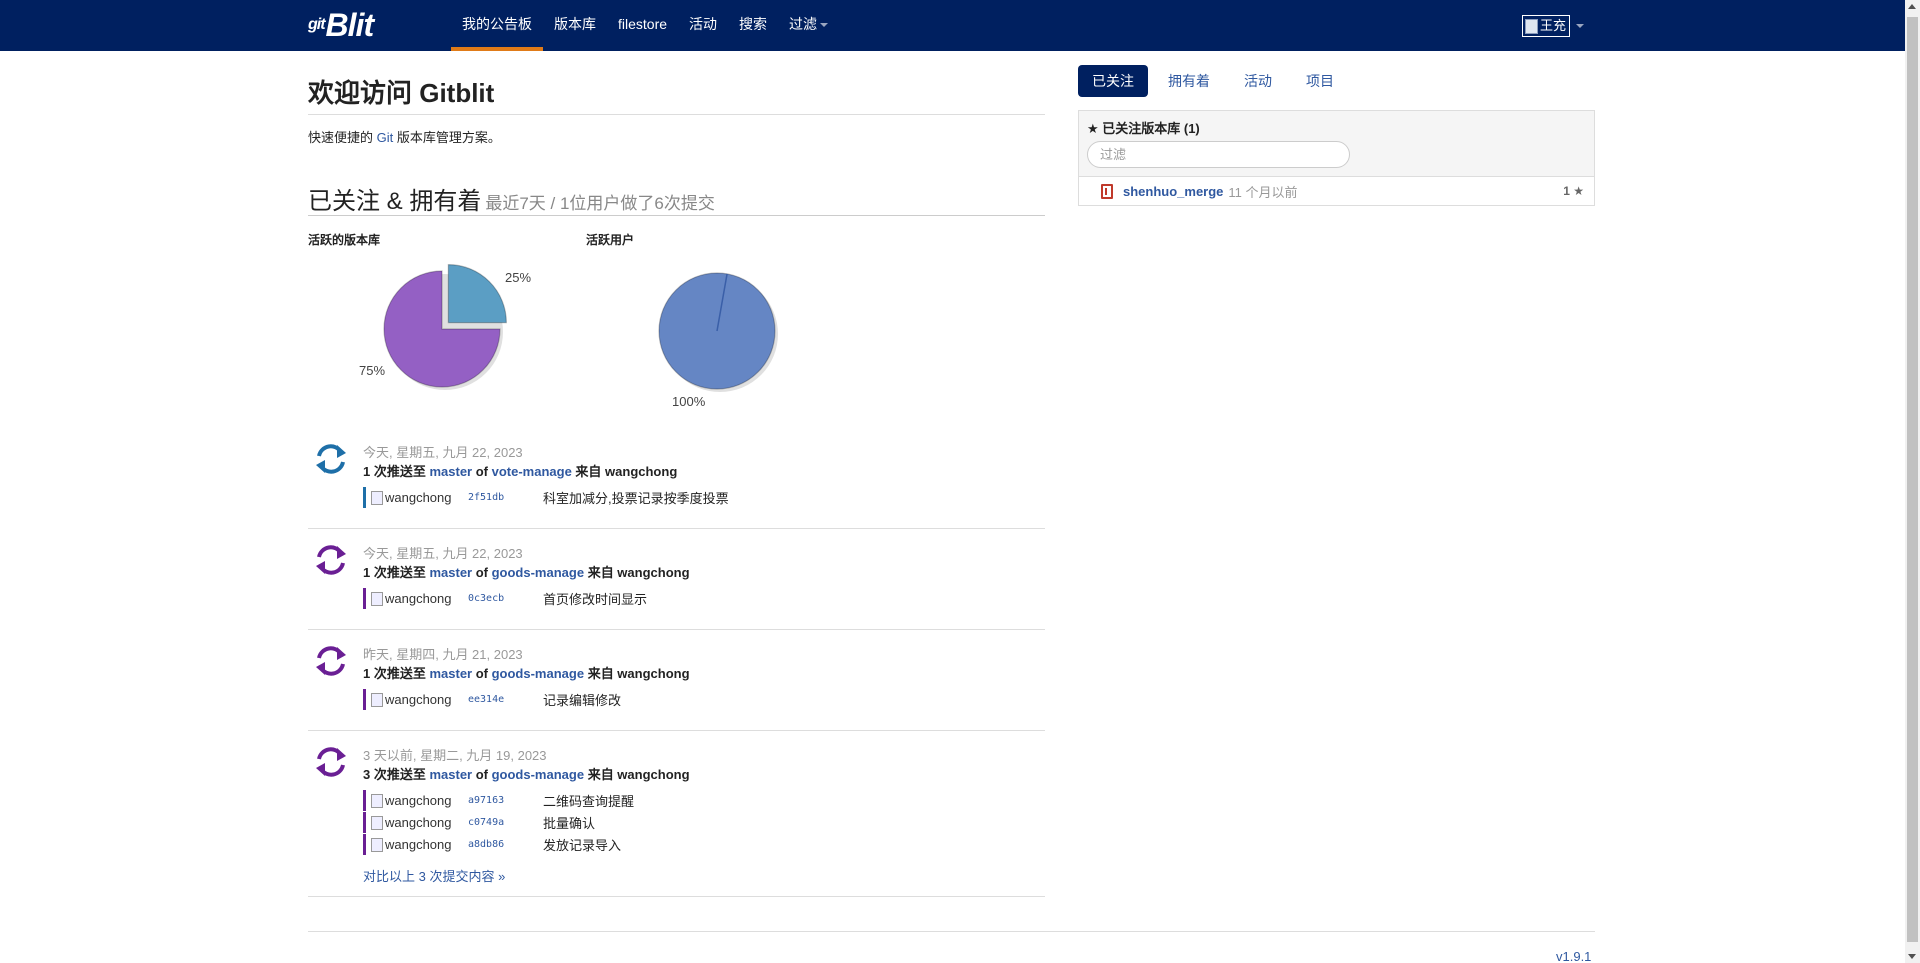  I want to click on nav-activity: 活动, so click(703, 25).